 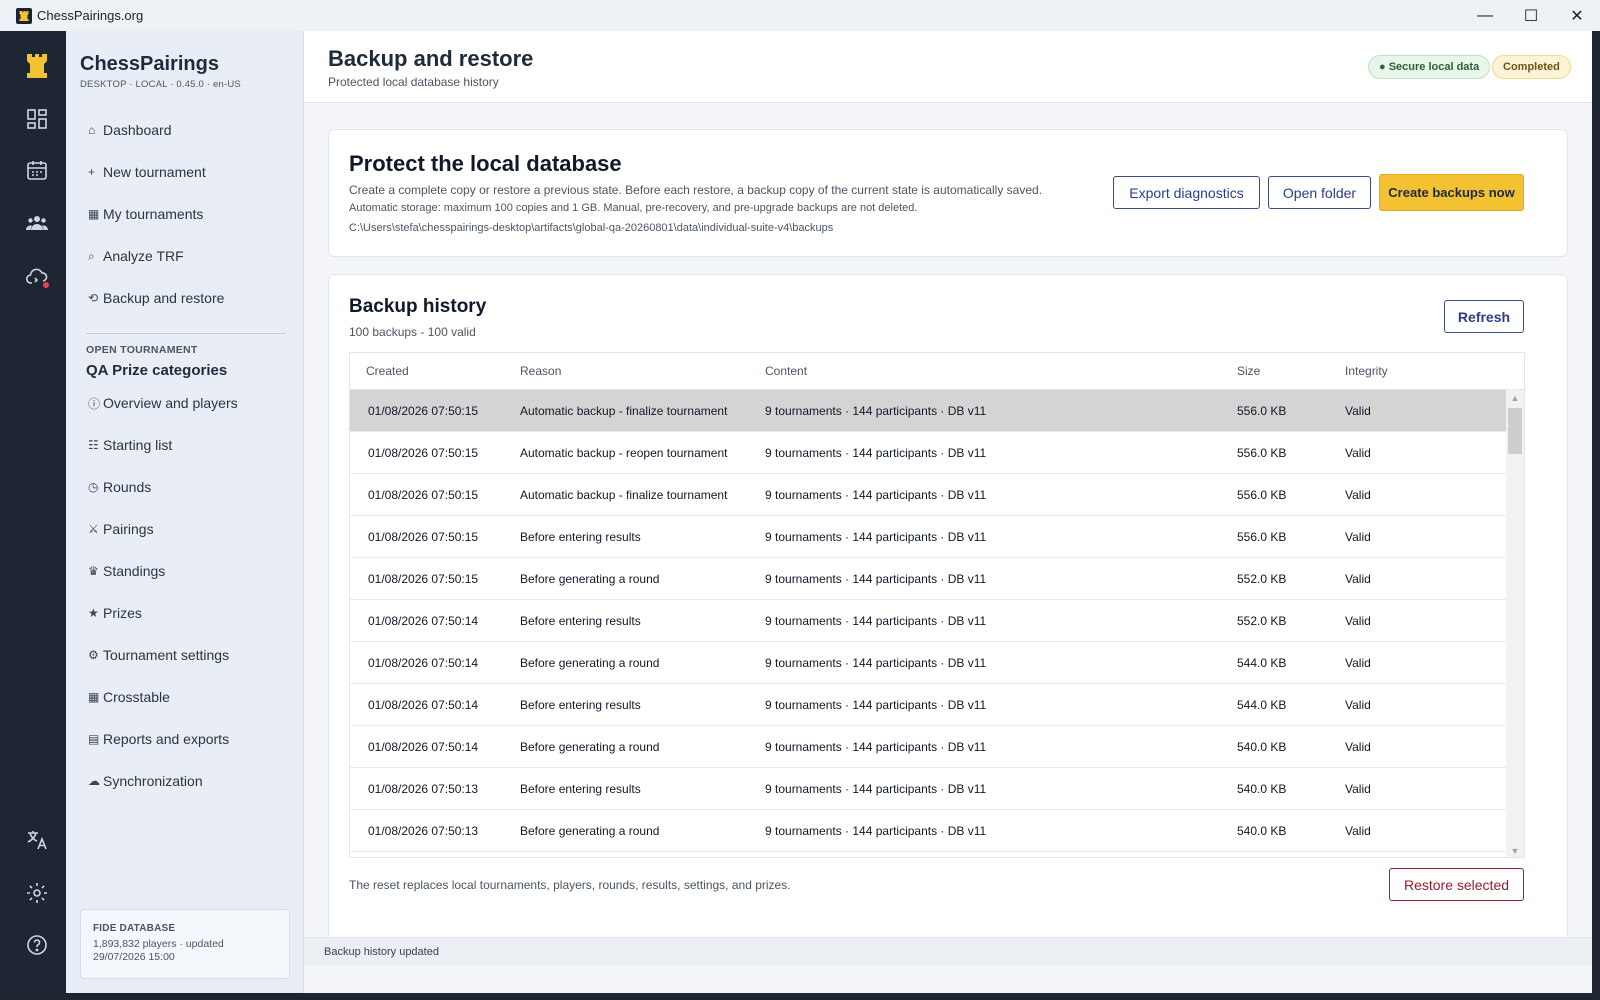 What do you see at coordinates (170, 403) in the screenshot?
I see `nav-label: Overview and players` at bounding box center [170, 403].